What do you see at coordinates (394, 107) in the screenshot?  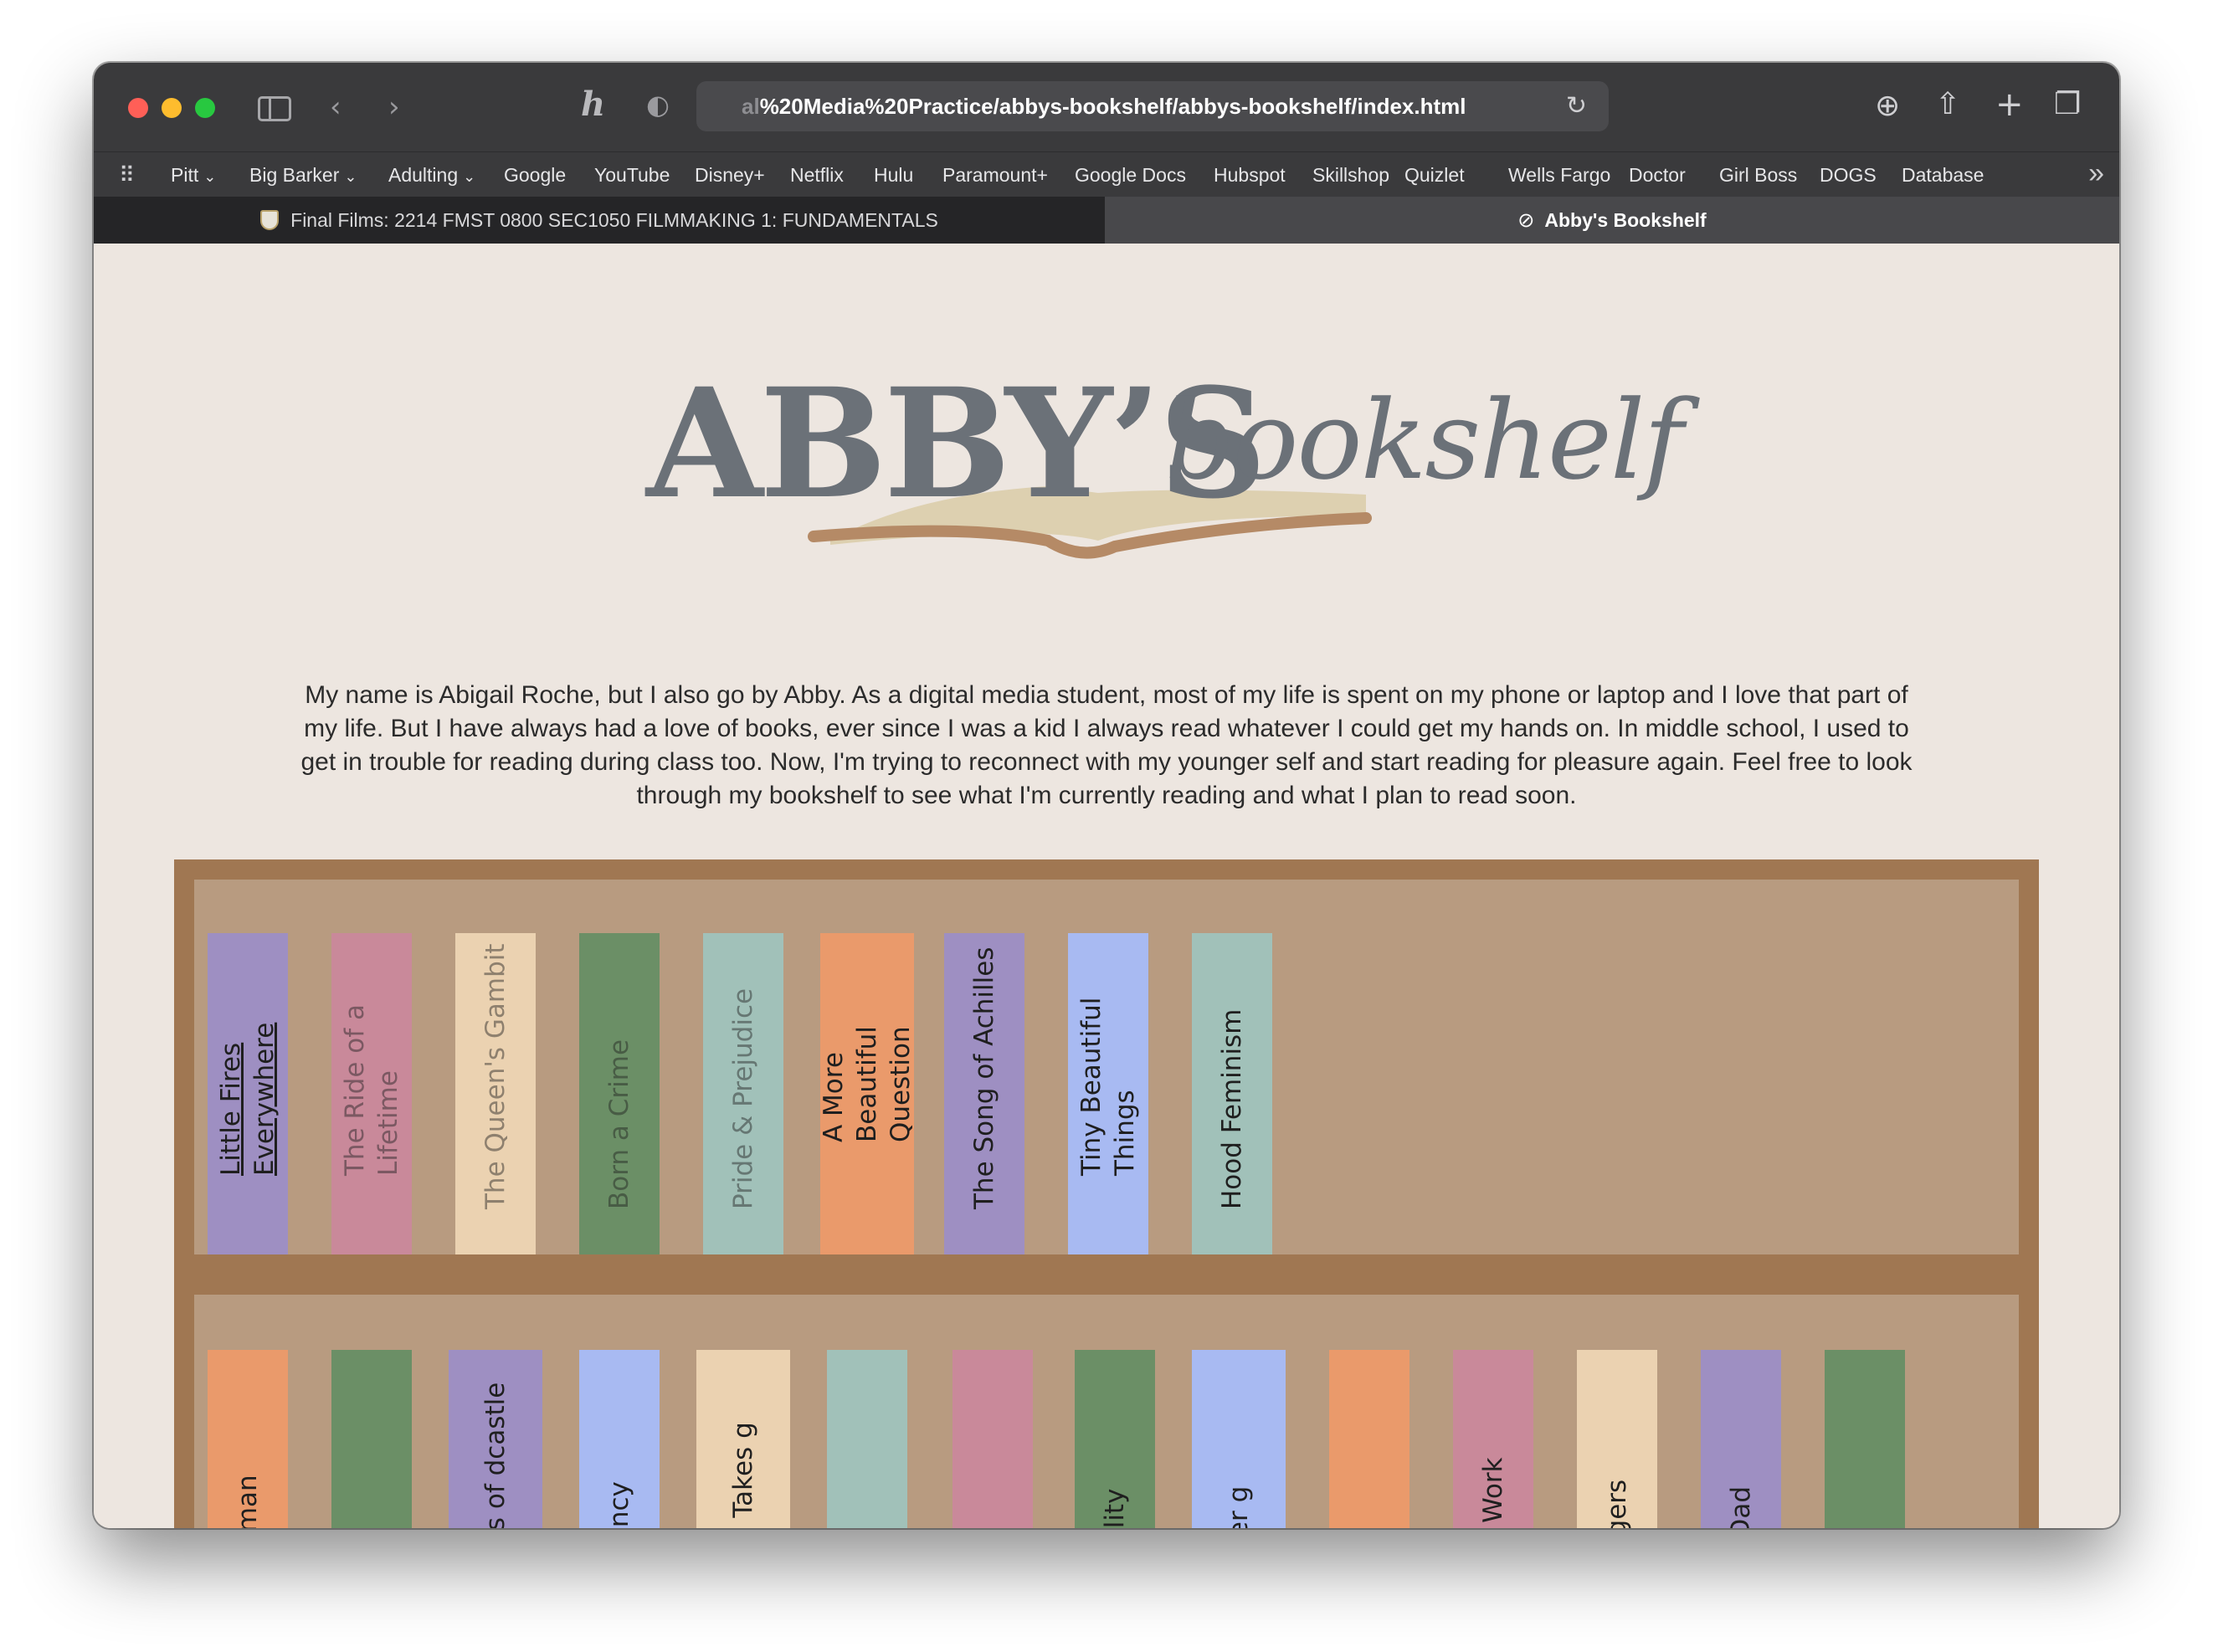 I see `forward-icon: ›` at bounding box center [394, 107].